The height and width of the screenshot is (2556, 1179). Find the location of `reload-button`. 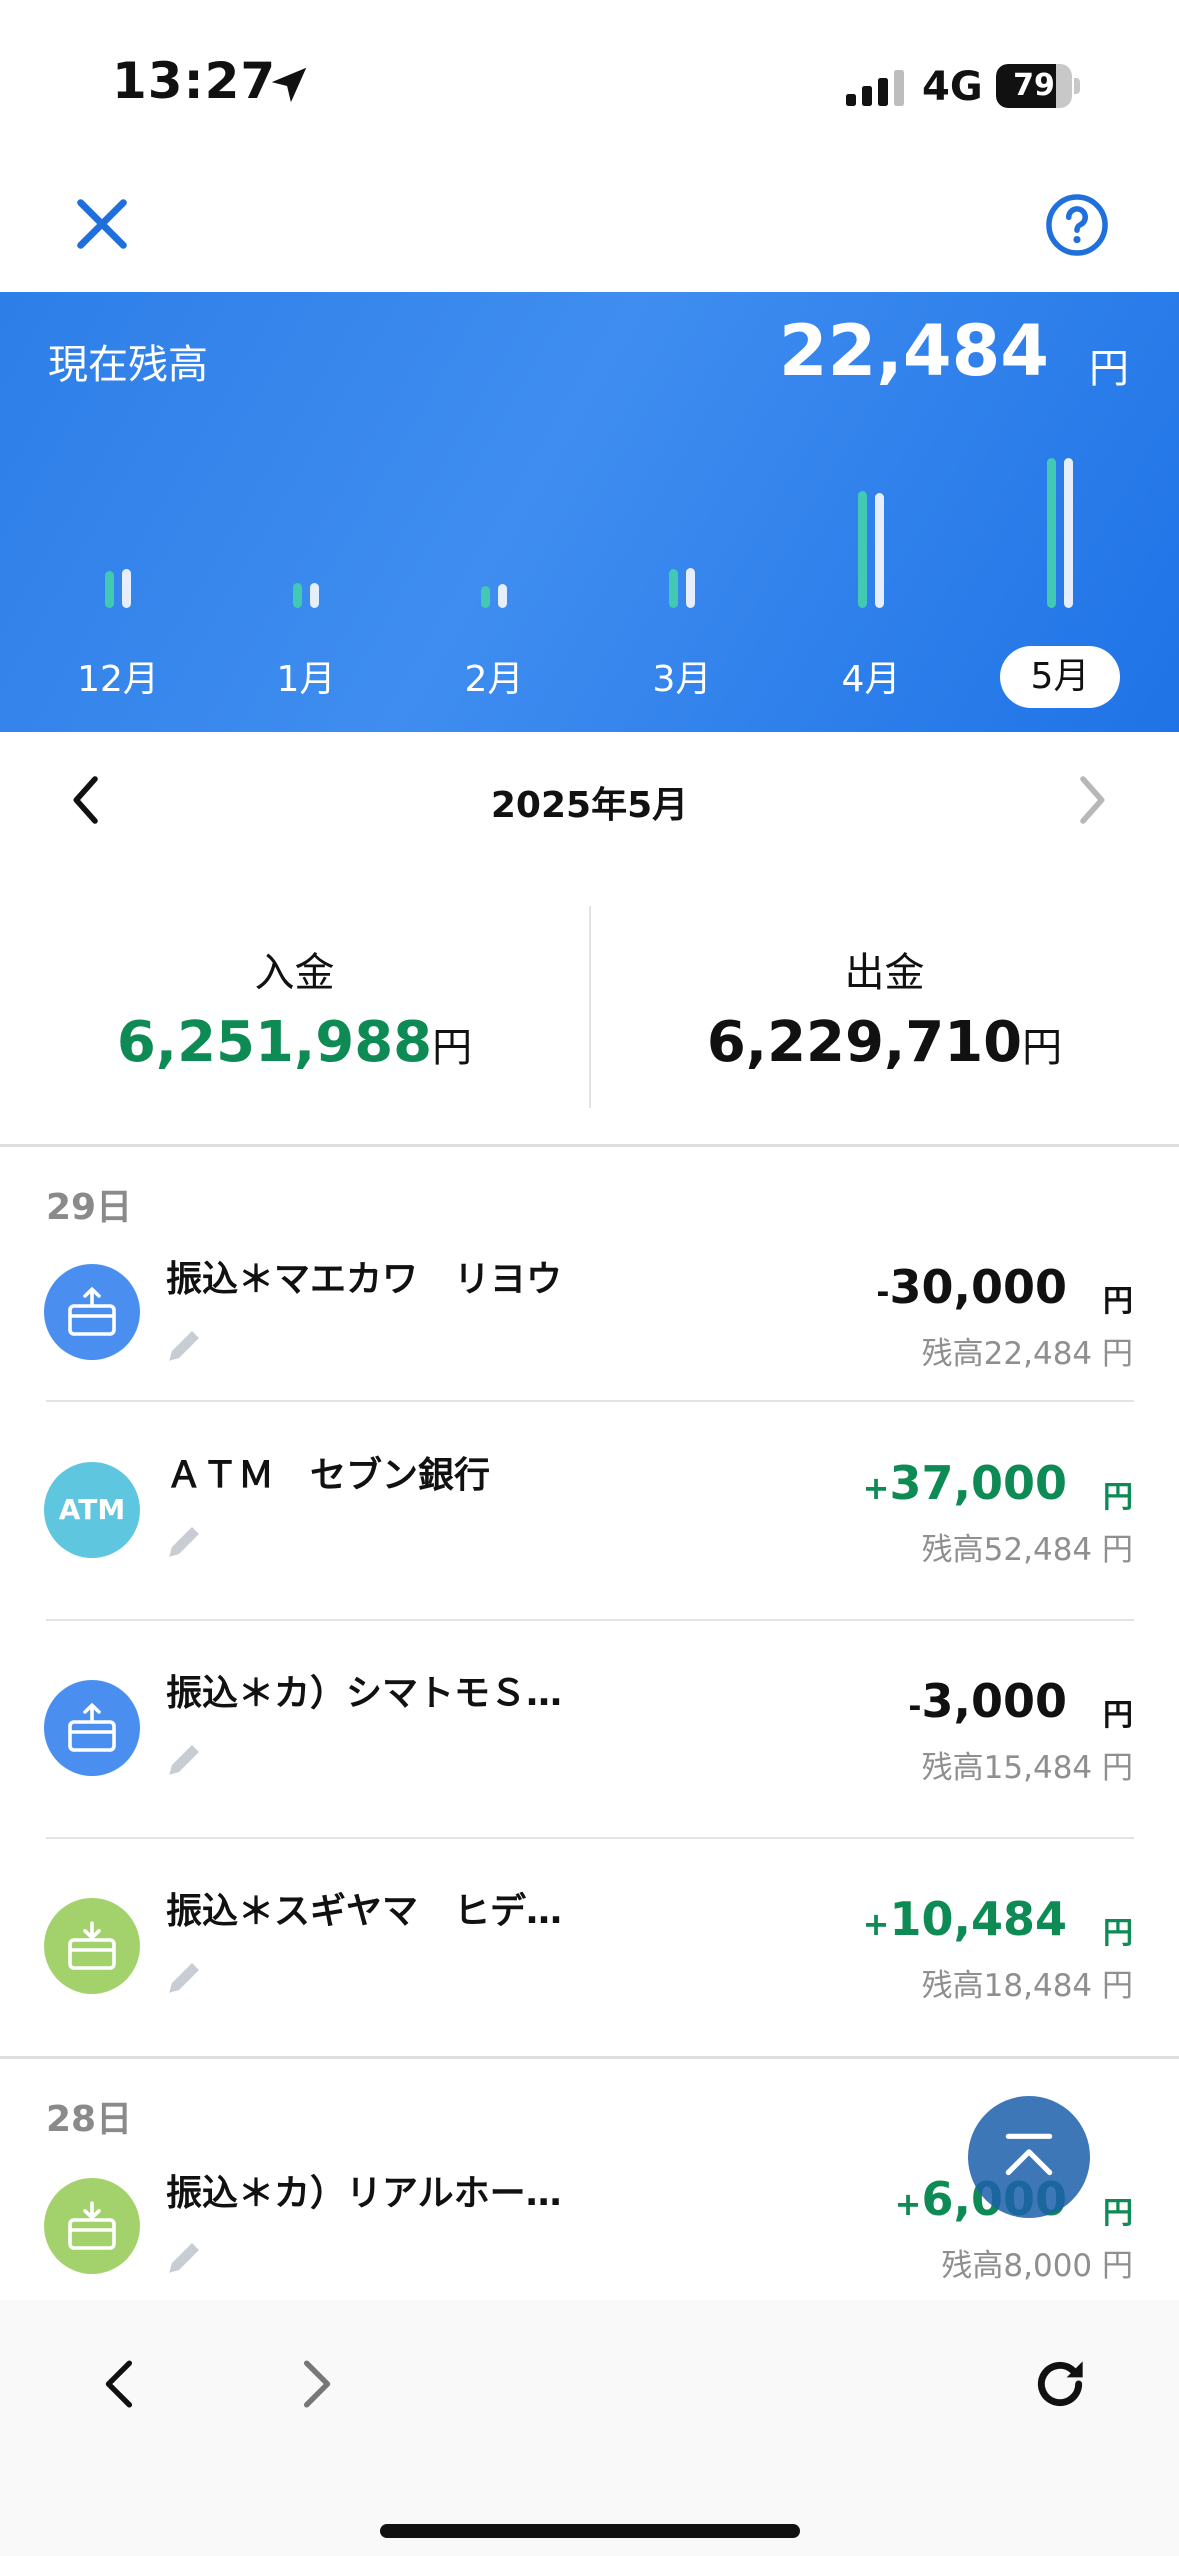

reload-button is located at coordinates (1060, 2384).